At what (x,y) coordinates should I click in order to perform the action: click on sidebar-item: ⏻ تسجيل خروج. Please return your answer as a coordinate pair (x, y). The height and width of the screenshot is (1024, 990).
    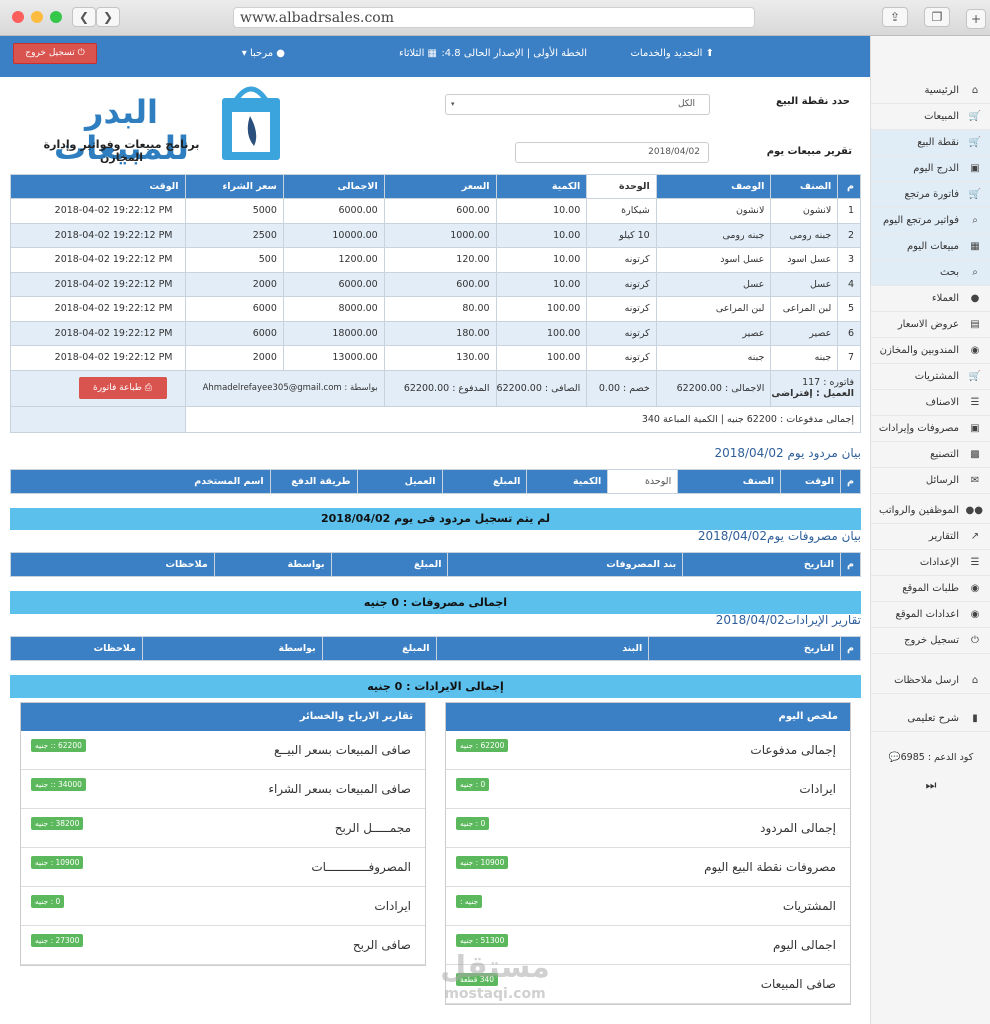
    Looking at the image, I should click on (930, 641).